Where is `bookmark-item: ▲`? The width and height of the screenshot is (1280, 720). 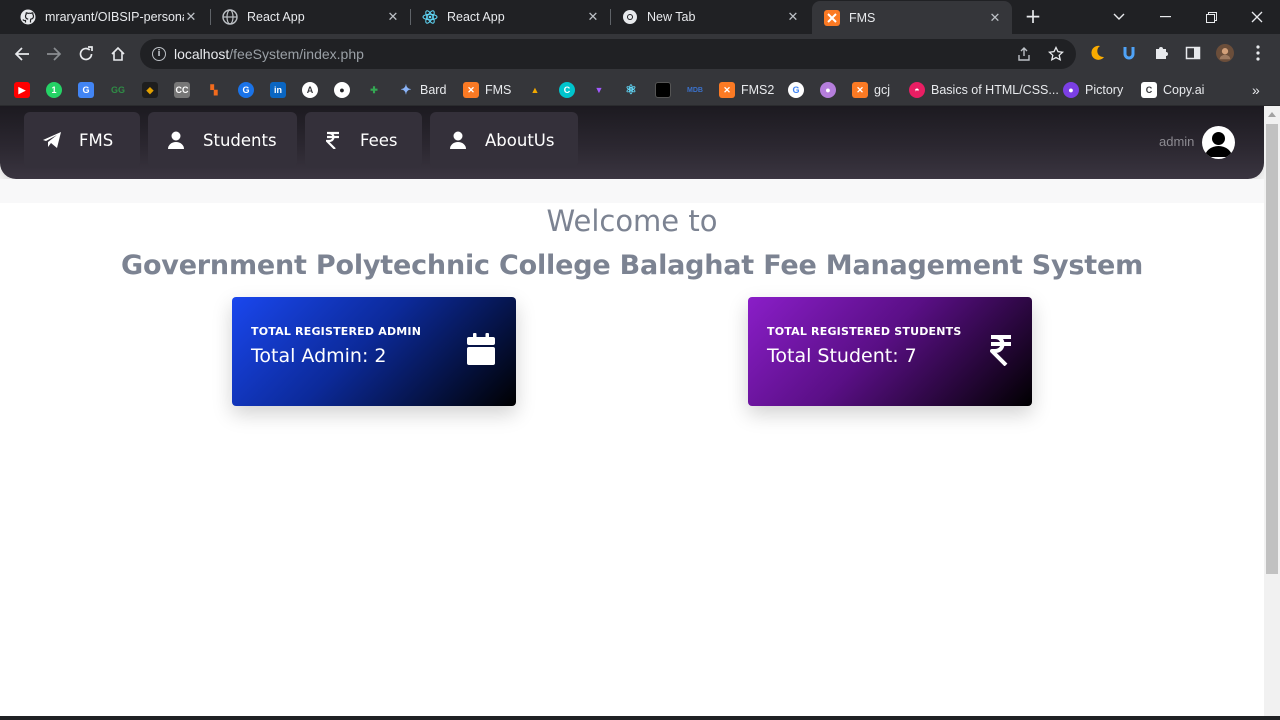 bookmark-item: ▲ is located at coordinates (535, 90).